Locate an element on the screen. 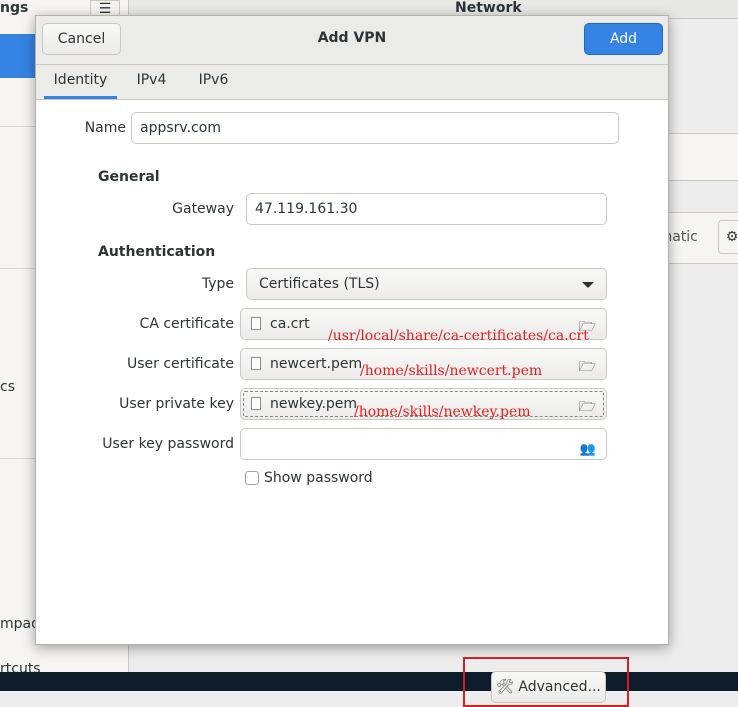 This screenshot has width=738, height=707. dialog-headerbar: Cancel Add VPN Add is located at coordinates (352, 40).